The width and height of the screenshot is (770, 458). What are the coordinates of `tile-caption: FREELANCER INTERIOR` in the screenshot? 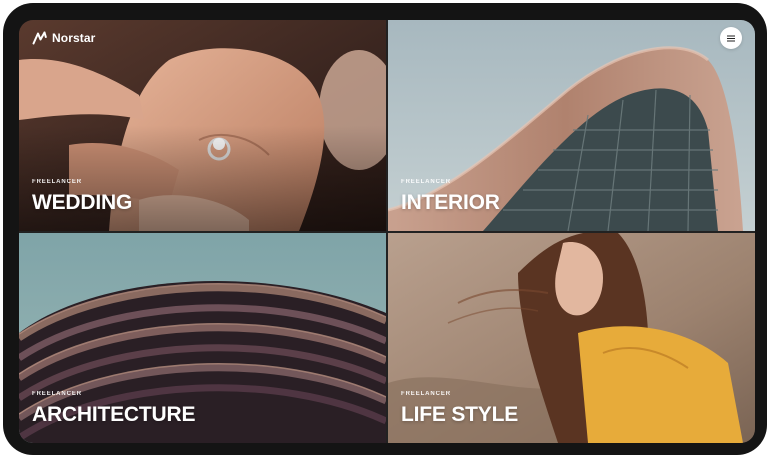 It's located at (450, 196).